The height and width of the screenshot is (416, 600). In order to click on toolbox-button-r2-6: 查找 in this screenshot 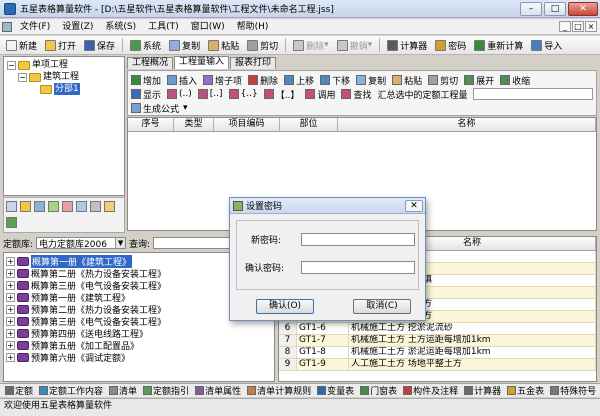, I will do `click(356, 94)`.